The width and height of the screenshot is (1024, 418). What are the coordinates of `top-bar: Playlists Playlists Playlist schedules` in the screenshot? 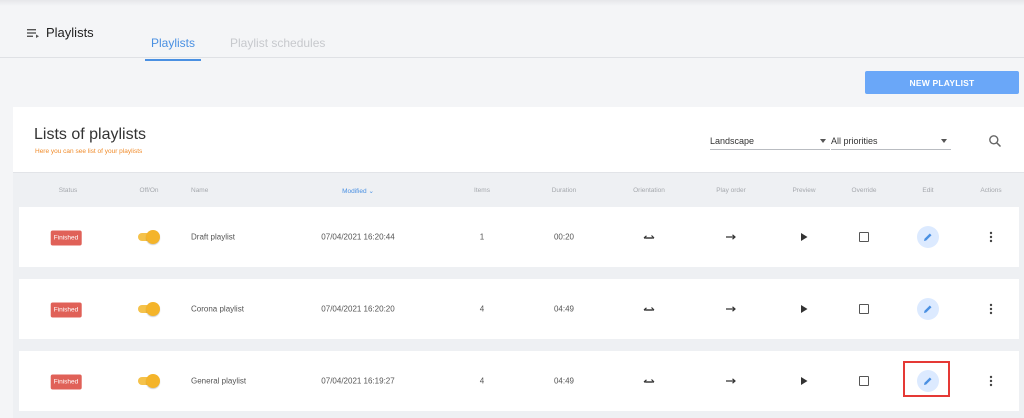 It's located at (512, 30).